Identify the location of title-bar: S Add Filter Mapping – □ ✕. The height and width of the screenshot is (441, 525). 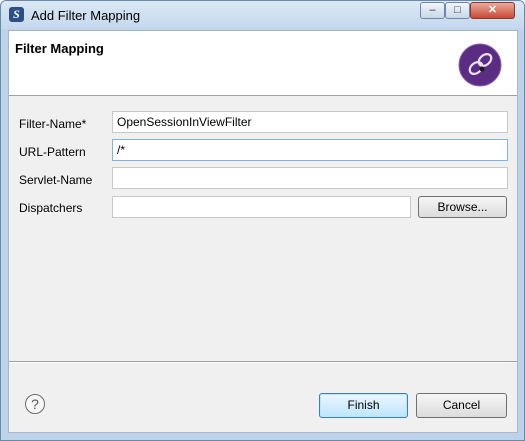
(262, 15).